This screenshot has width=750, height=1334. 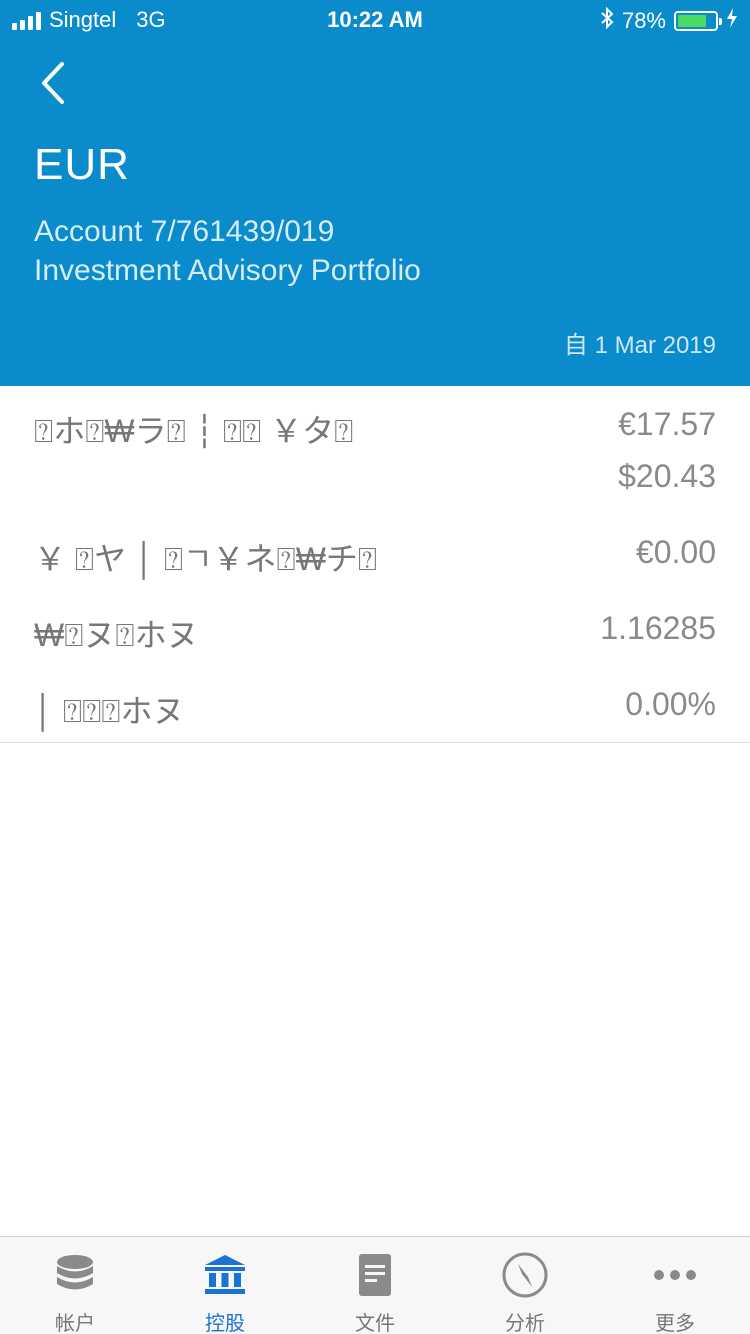 I want to click on bluetooth-icon, so click(x=607, y=20).